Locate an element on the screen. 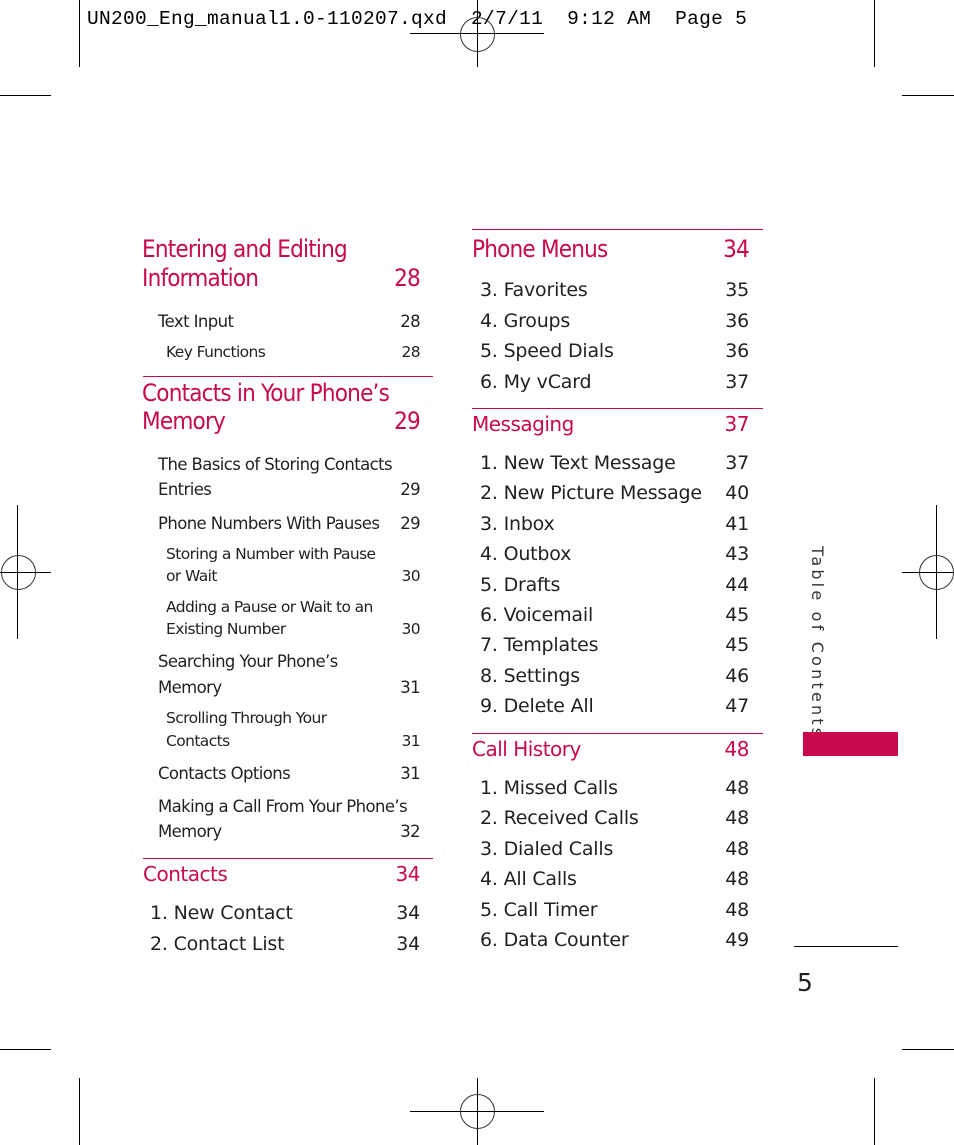 This screenshot has width=954, height=1145. section-page: 29 is located at coordinates (407, 421).